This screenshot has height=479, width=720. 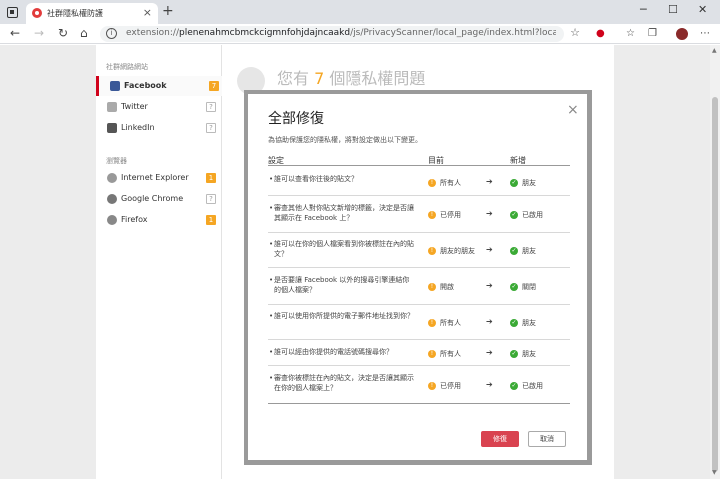 What do you see at coordinates (682, 34) in the screenshot?
I see `profile-avatar` at bounding box center [682, 34].